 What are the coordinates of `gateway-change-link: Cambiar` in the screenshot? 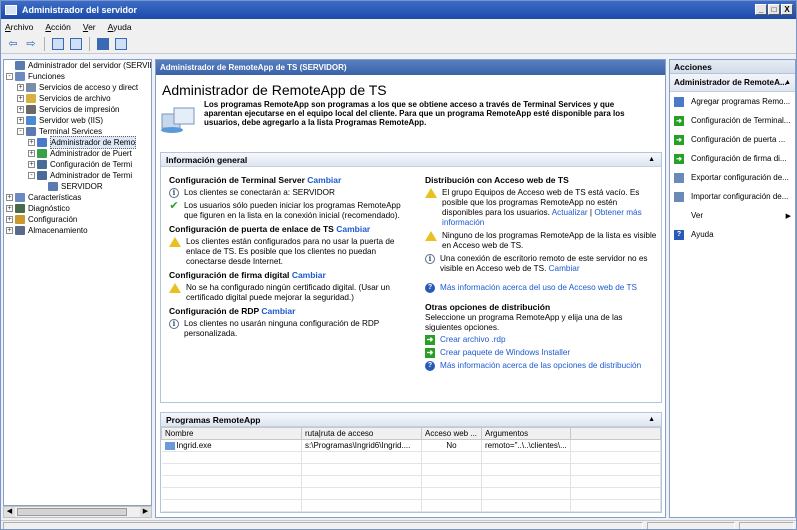 It's located at (353, 229).